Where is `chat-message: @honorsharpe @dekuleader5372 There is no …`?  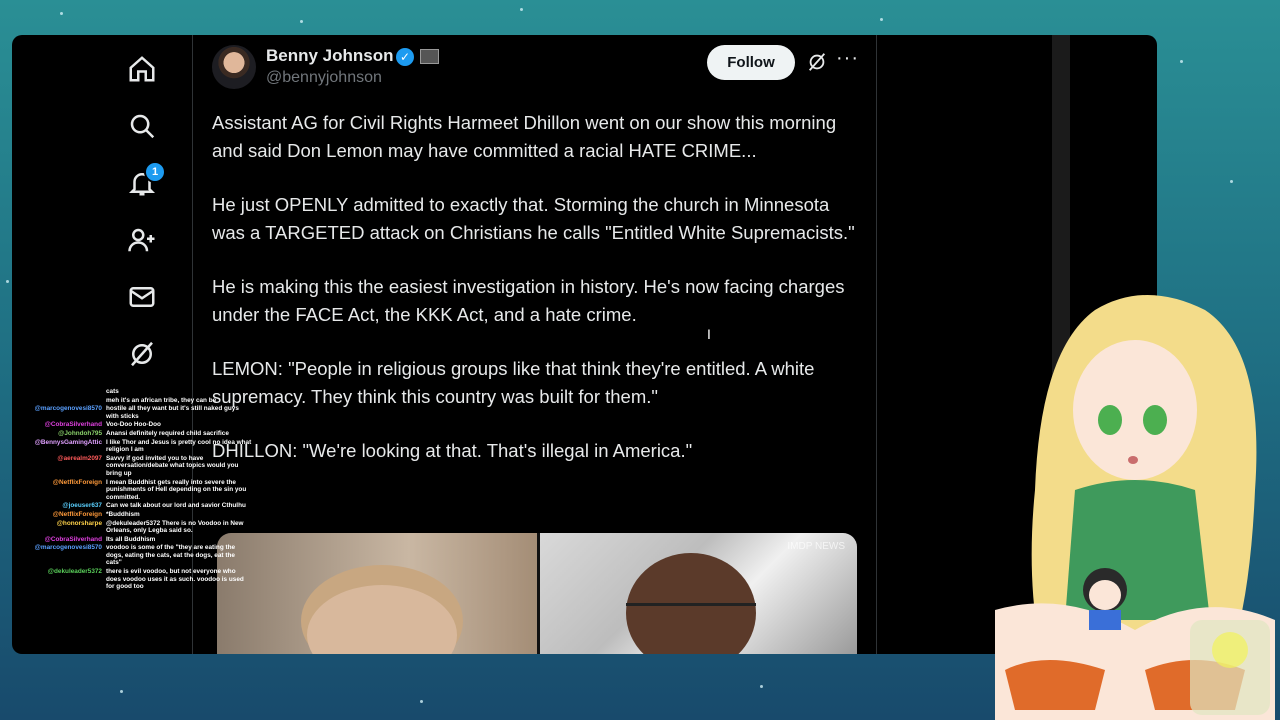 chat-message: @honorsharpe @dekuleader5372 There is no … is located at coordinates (137, 527).